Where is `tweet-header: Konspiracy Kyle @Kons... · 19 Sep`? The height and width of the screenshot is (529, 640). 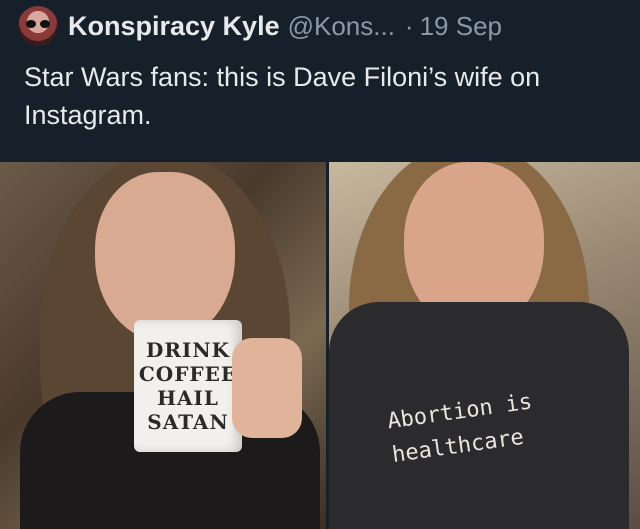
tweet-header: Konspiracy Kyle @Kons... · 19 Sep is located at coordinates (260, 26).